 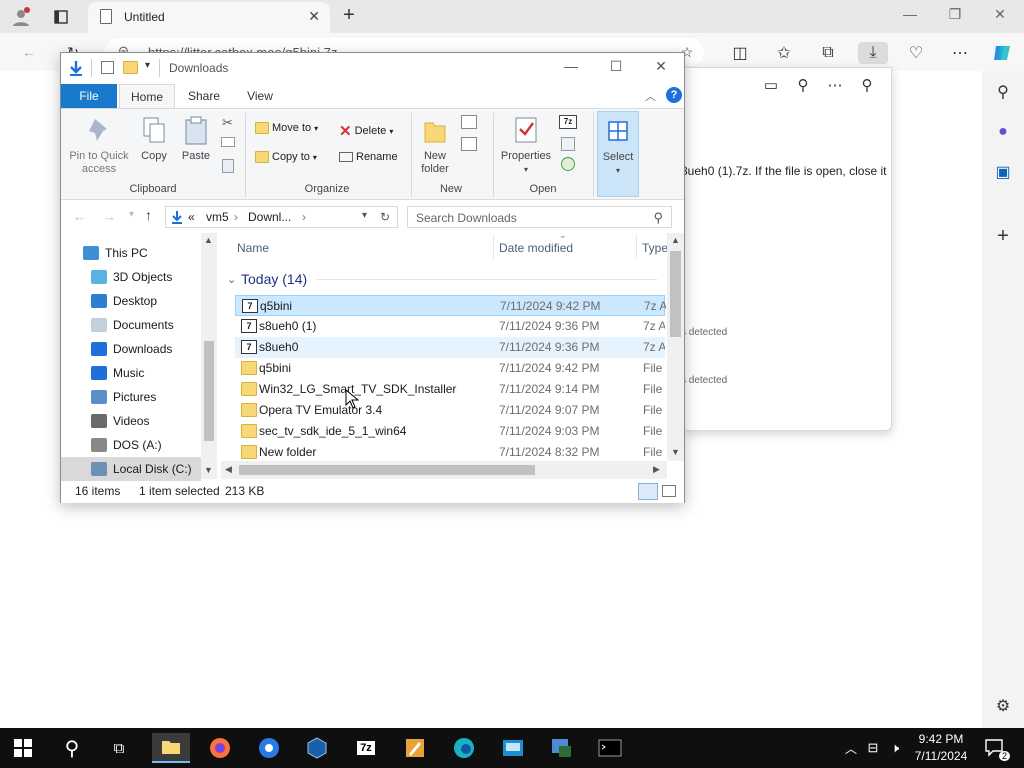 I want to click on new-tab-icon: +, so click(x=349, y=15).